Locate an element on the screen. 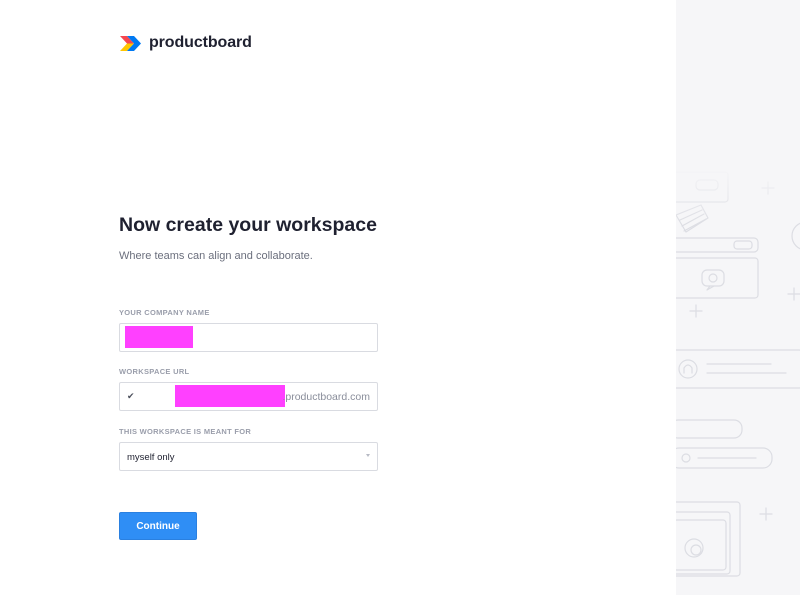 This screenshot has width=800, height=595. workspace-url-suffix: .productboard.com is located at coordinates (326, 397).